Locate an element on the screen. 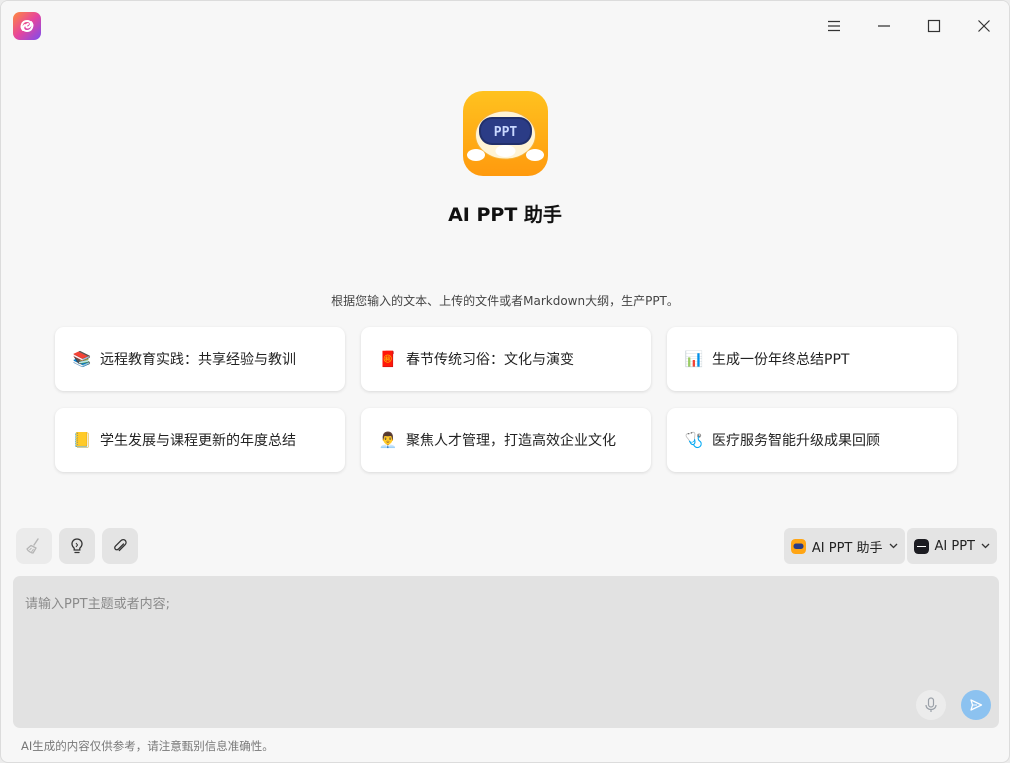 The width and height of the screenshot is (1010, 763). ai-ppt-robot-icon is located at coordinates (798, 546).